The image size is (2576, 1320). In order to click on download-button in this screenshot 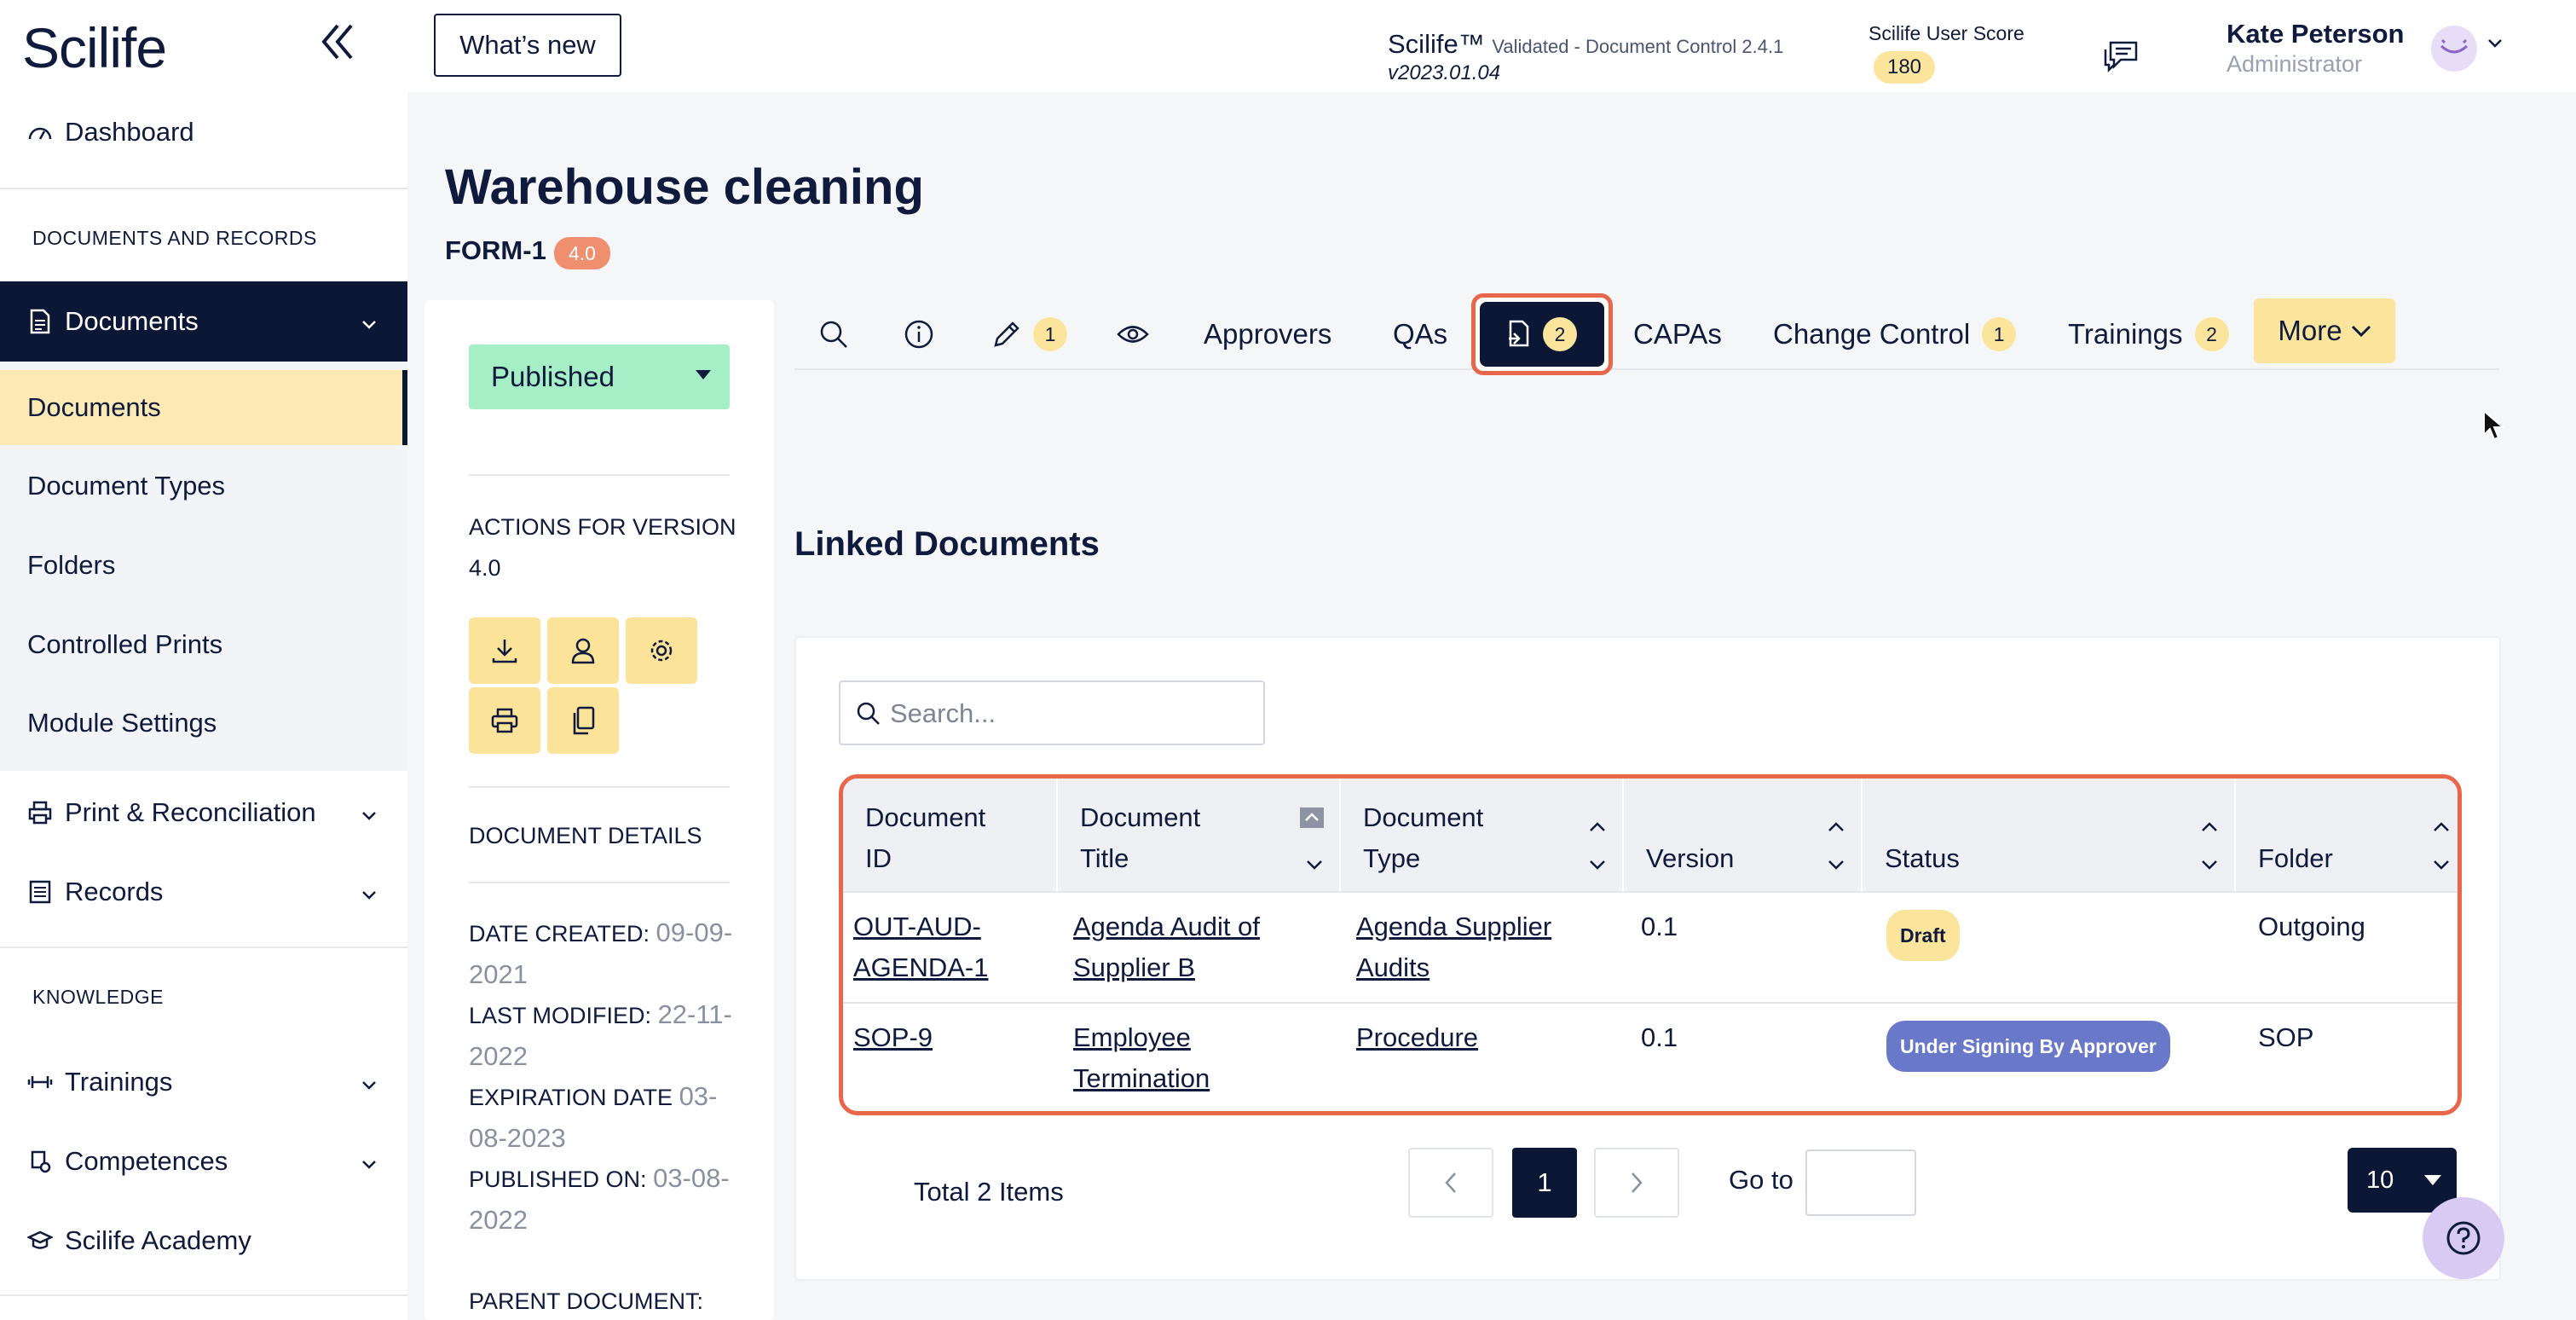, I will do `click(504, 650)`.